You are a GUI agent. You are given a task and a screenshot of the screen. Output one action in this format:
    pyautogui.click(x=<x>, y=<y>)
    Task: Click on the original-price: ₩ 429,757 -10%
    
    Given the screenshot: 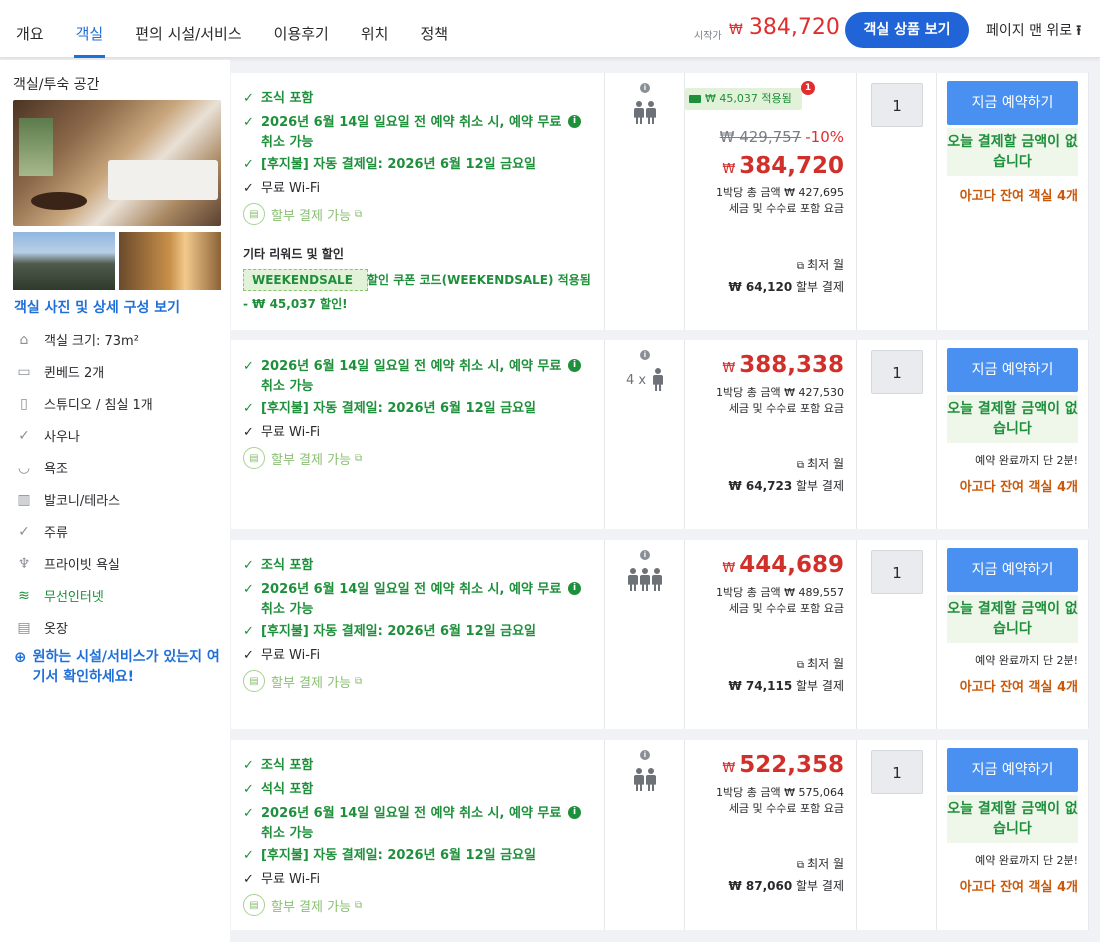 What is the action you would take?
    pyautogui.click(x=782, y=137)
    